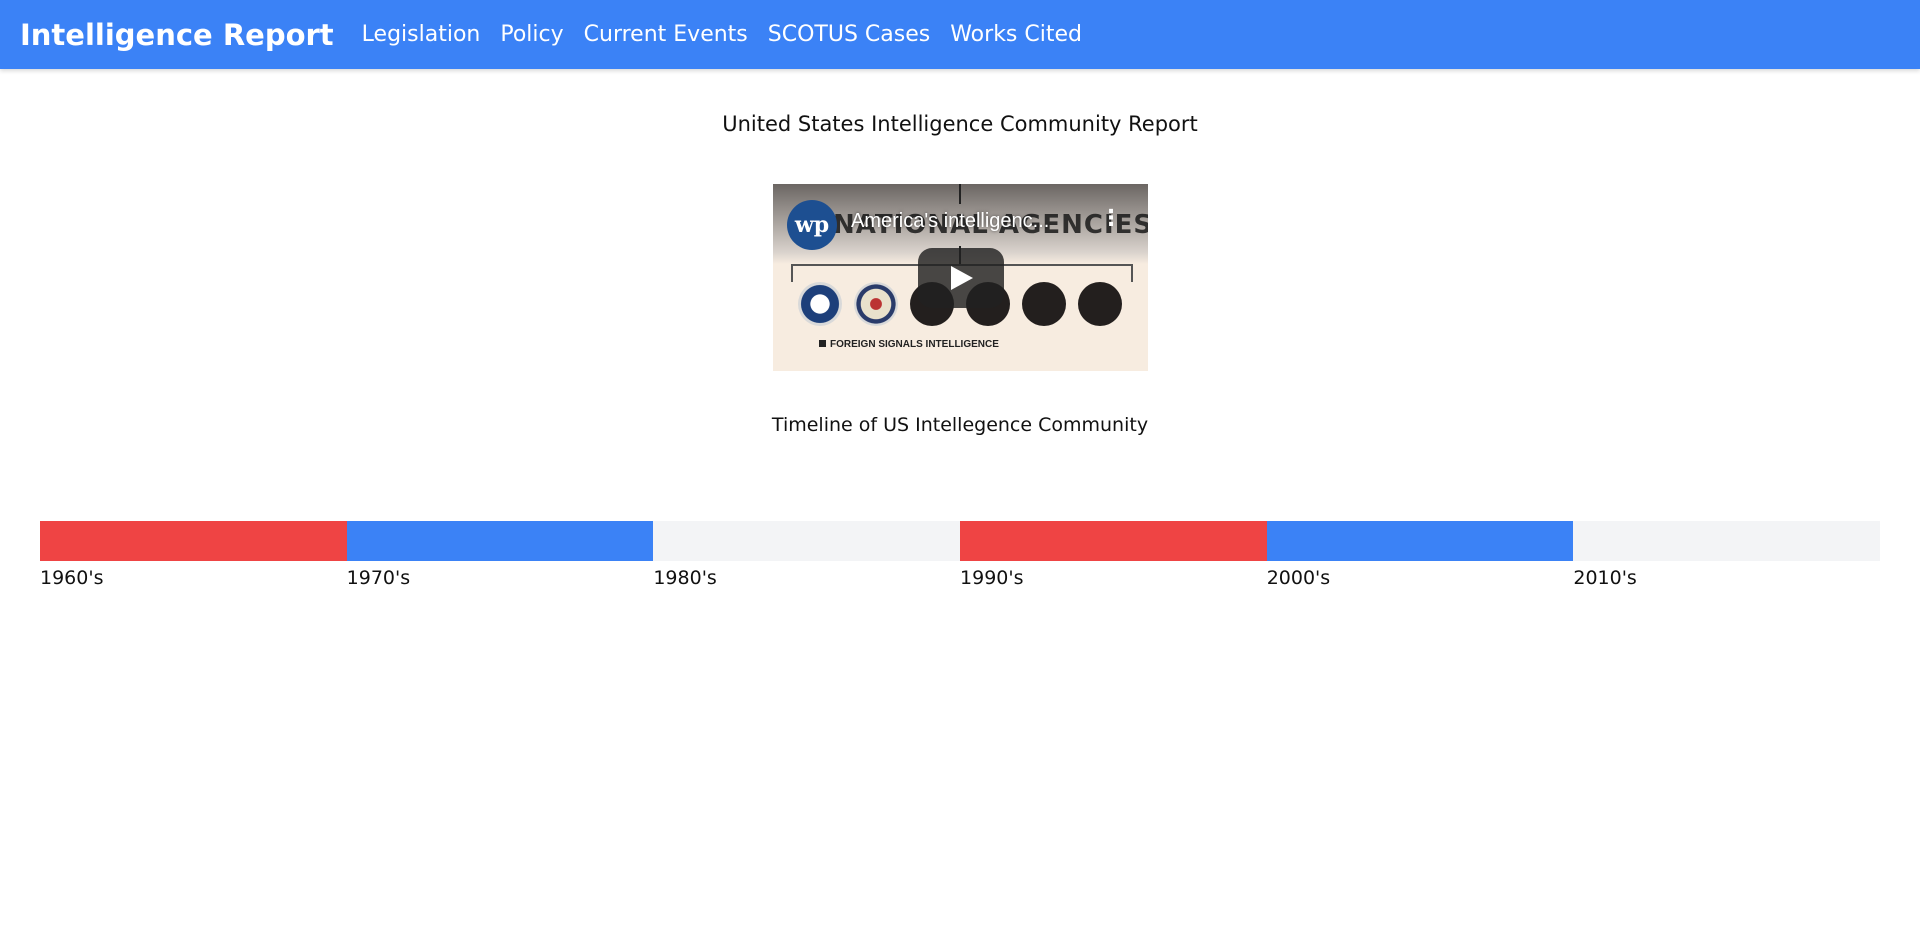 The width and height of the screenshot is (1920, 927). I want to click on timeline-segment-1990s: 1990's, so click(1113, 555).